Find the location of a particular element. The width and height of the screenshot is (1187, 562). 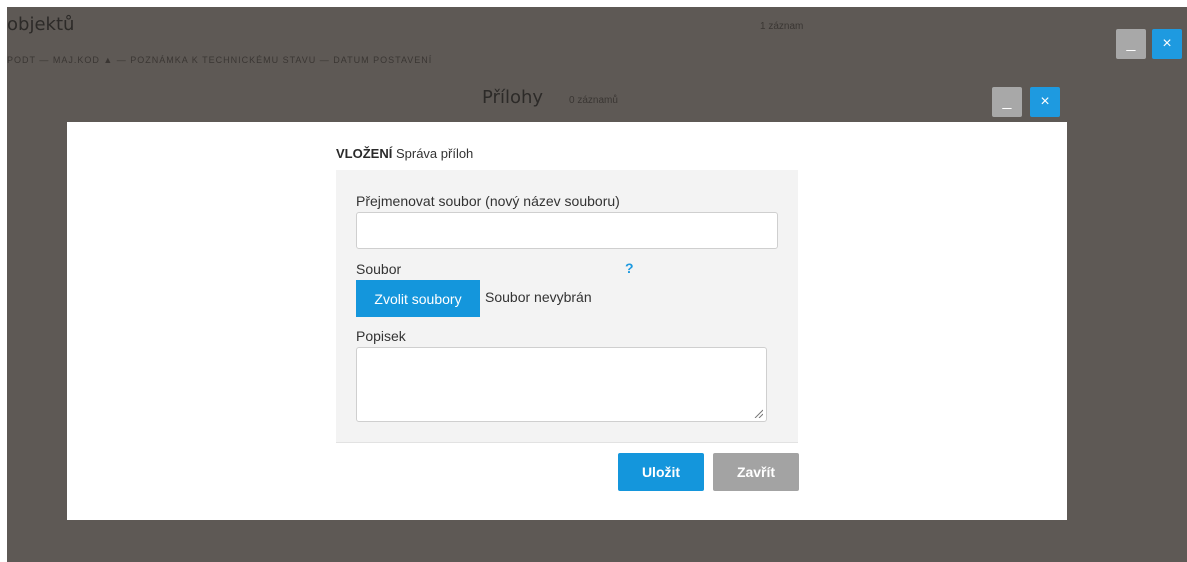

dialog-minimize-button: _ is located at coordinates (1007, 102).